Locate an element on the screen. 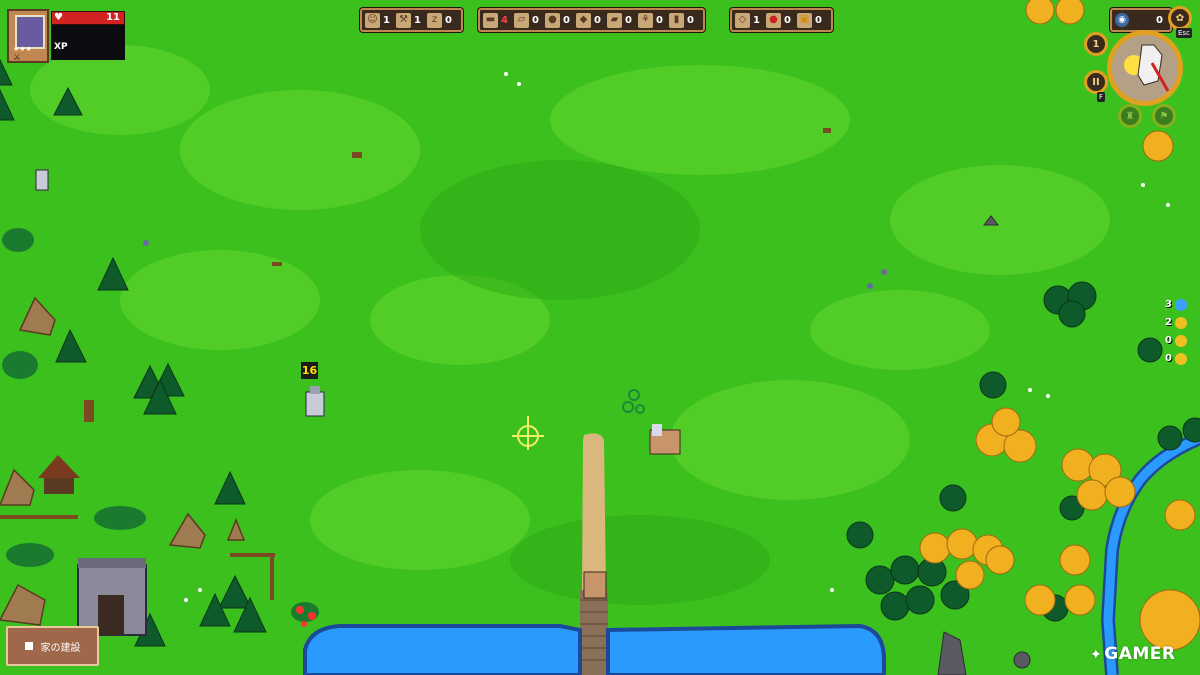 This screenshot has height=675, width=1200. stone-resource: ● 0 is located at coordinates (559, 20).